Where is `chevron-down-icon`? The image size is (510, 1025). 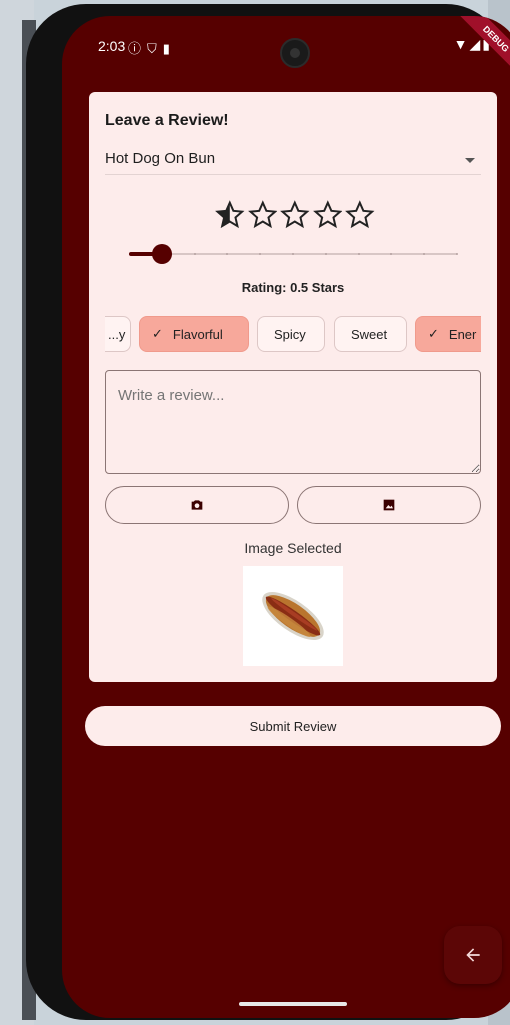
chevron-down-icon is located at coordinates (470, 160).